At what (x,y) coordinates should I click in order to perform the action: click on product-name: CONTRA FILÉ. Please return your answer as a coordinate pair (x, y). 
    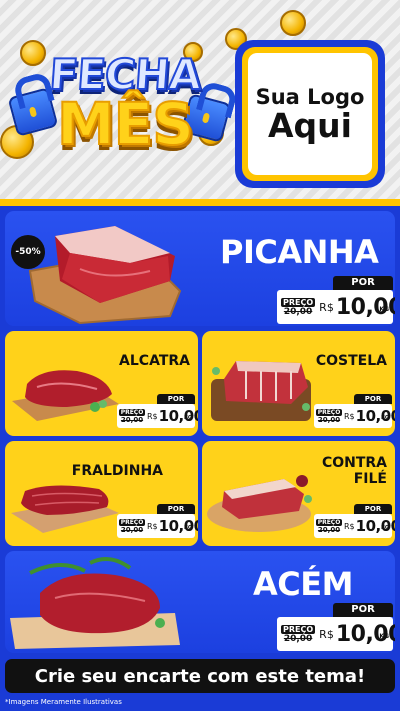
    Looking at the image, I should click on (354, 471).